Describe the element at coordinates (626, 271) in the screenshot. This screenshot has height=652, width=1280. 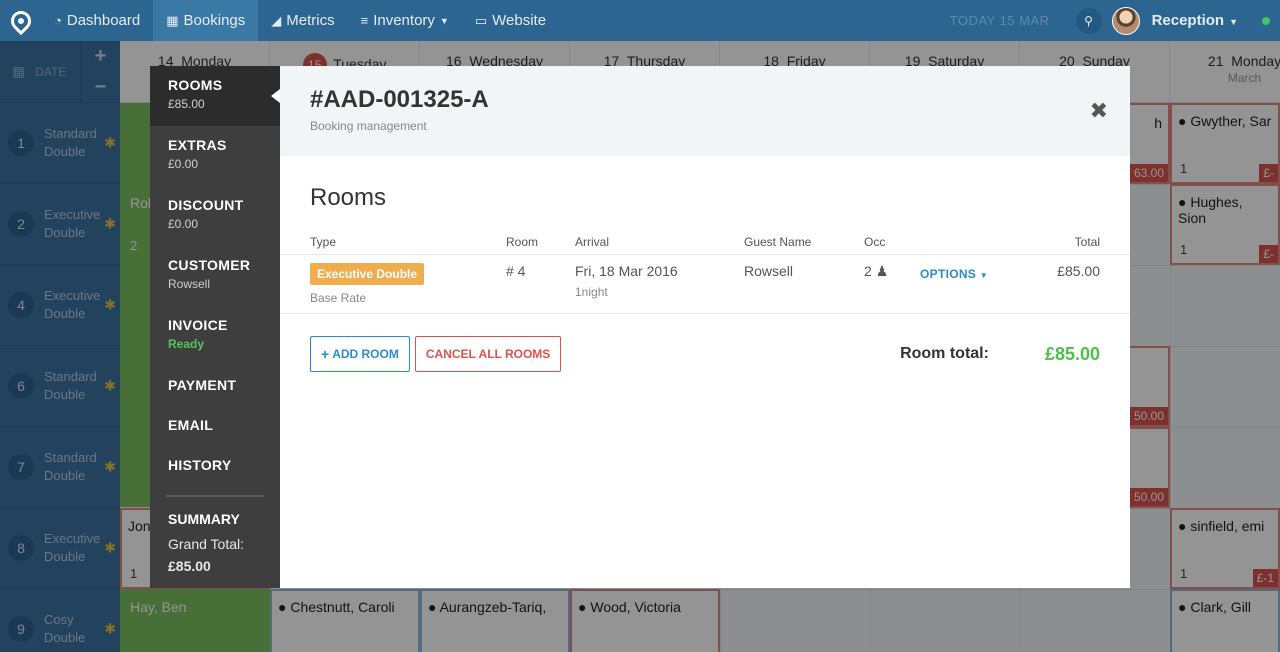
I see `arrival-date: Fri, 18 Mar 2016` at that location.